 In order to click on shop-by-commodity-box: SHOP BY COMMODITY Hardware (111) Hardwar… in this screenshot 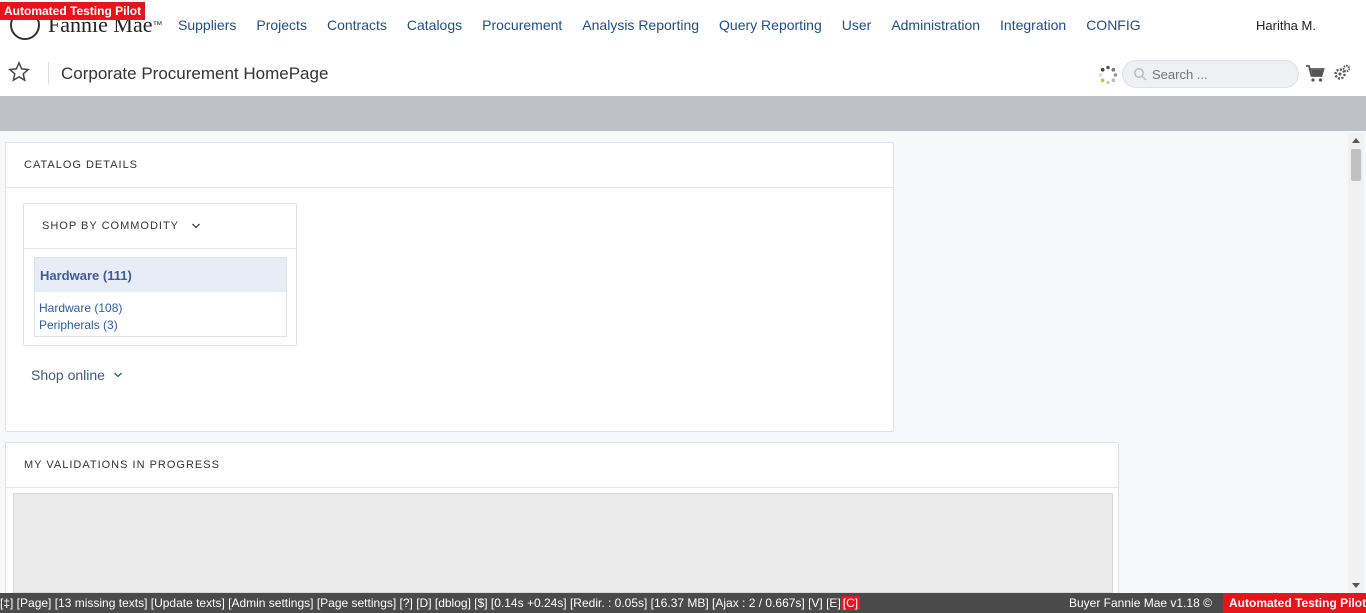, I will do `click(160, 274)`.